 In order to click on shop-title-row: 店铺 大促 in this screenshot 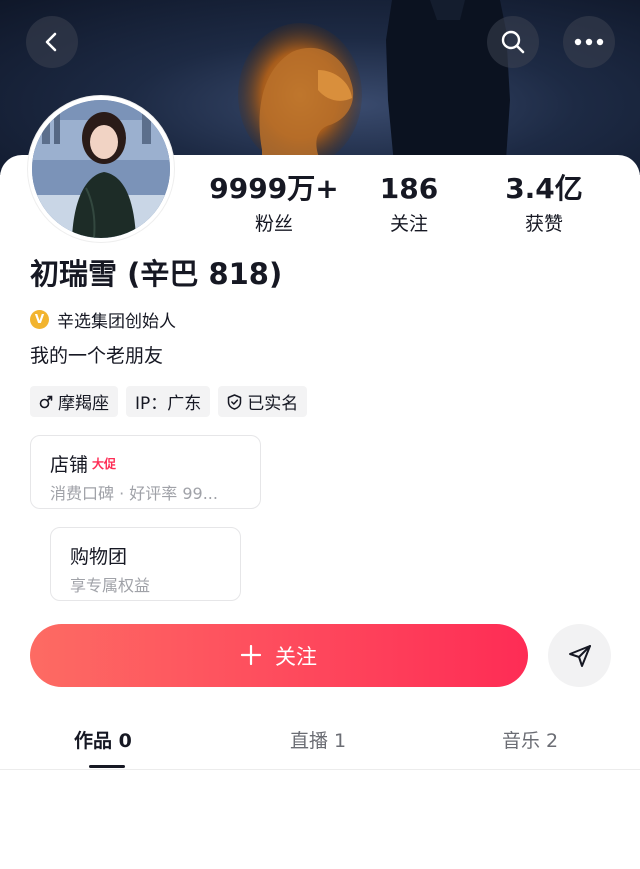, I will do `click(83, 463)`.